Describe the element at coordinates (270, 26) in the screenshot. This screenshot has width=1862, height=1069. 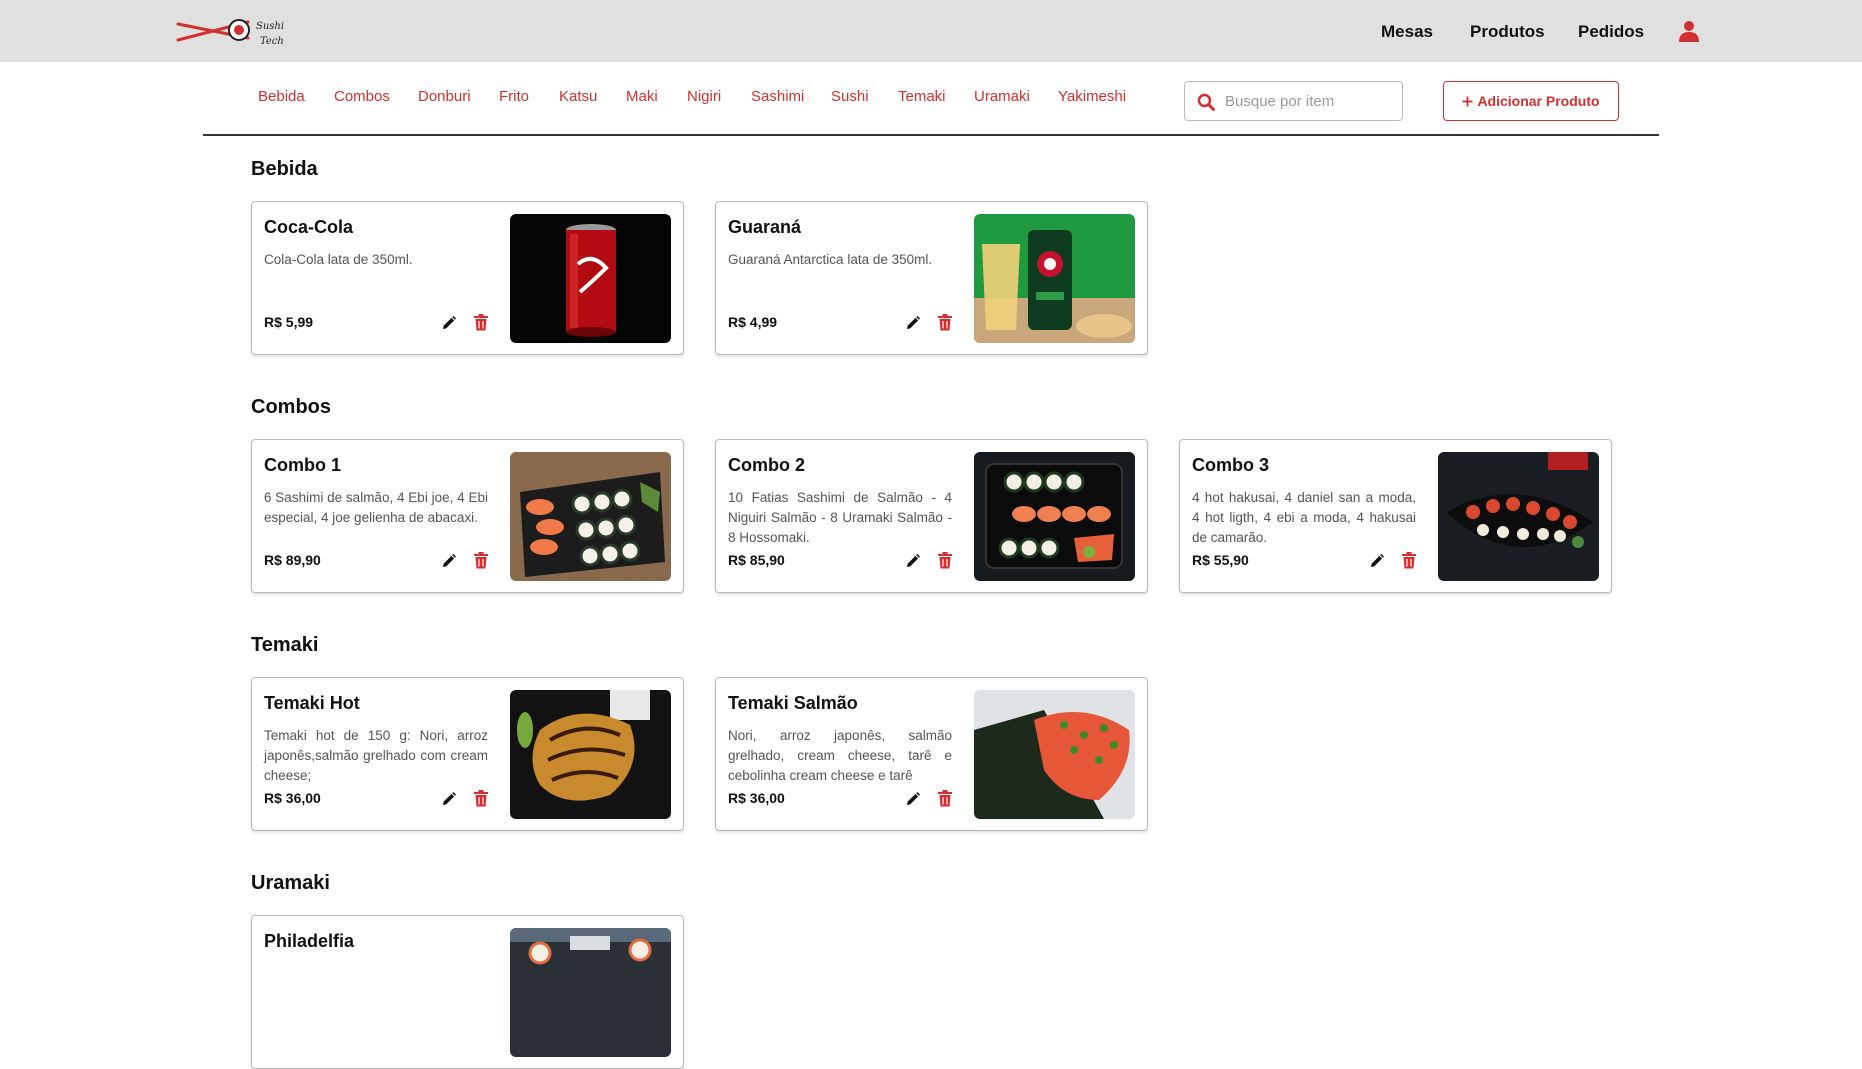
I see `logo-text-1: Sushi` at that location.